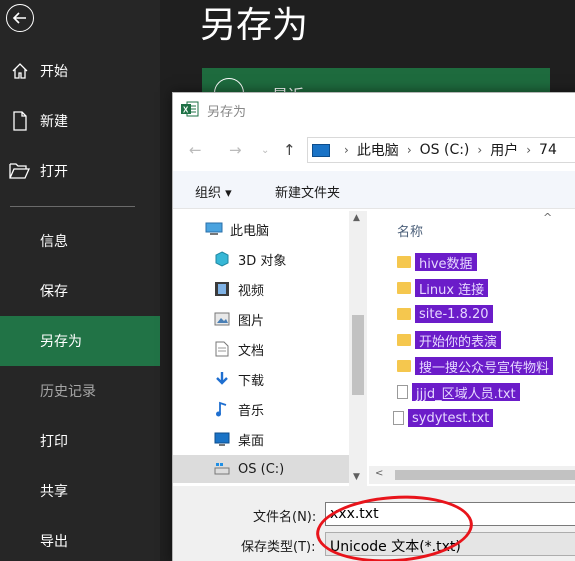 The height and width of the screenshot is (561, 575). Describe the element at coordinates (61, 342) in the screenshot. I see `nav-label: 另存为` at that location.